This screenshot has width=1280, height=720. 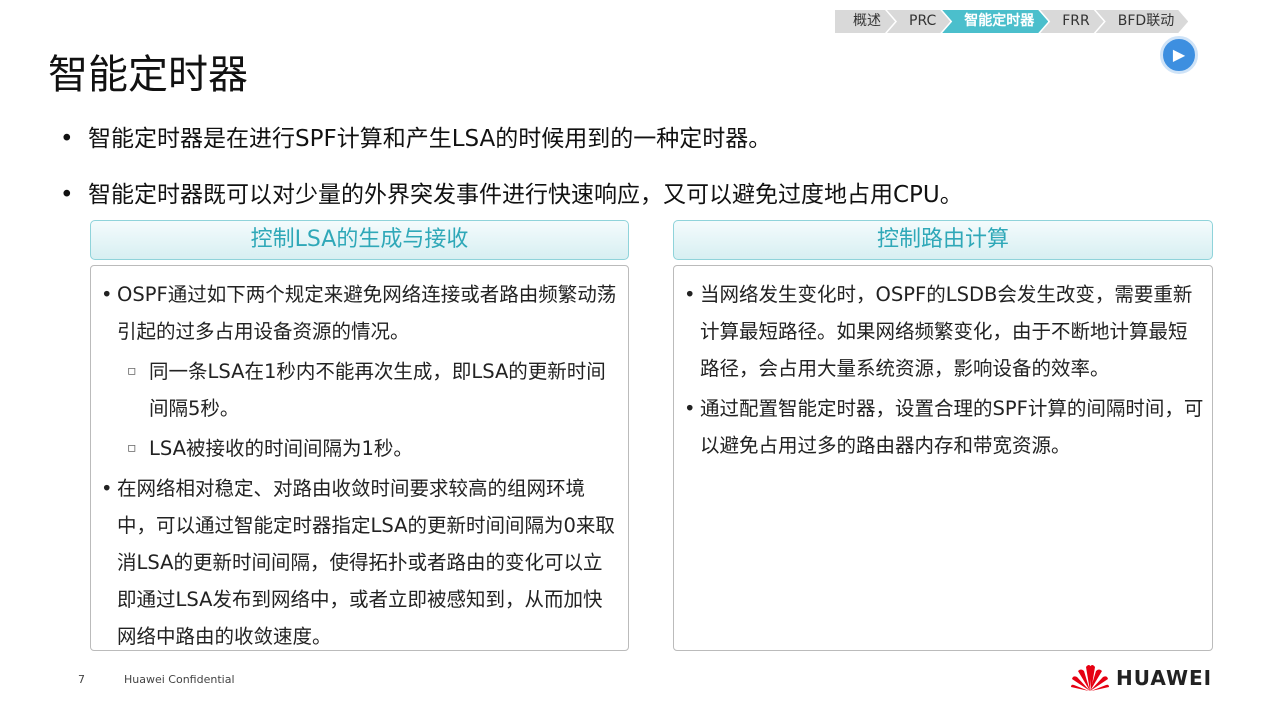 I want to click on nav-step-overview: 概述, so click(x=865, y=21).